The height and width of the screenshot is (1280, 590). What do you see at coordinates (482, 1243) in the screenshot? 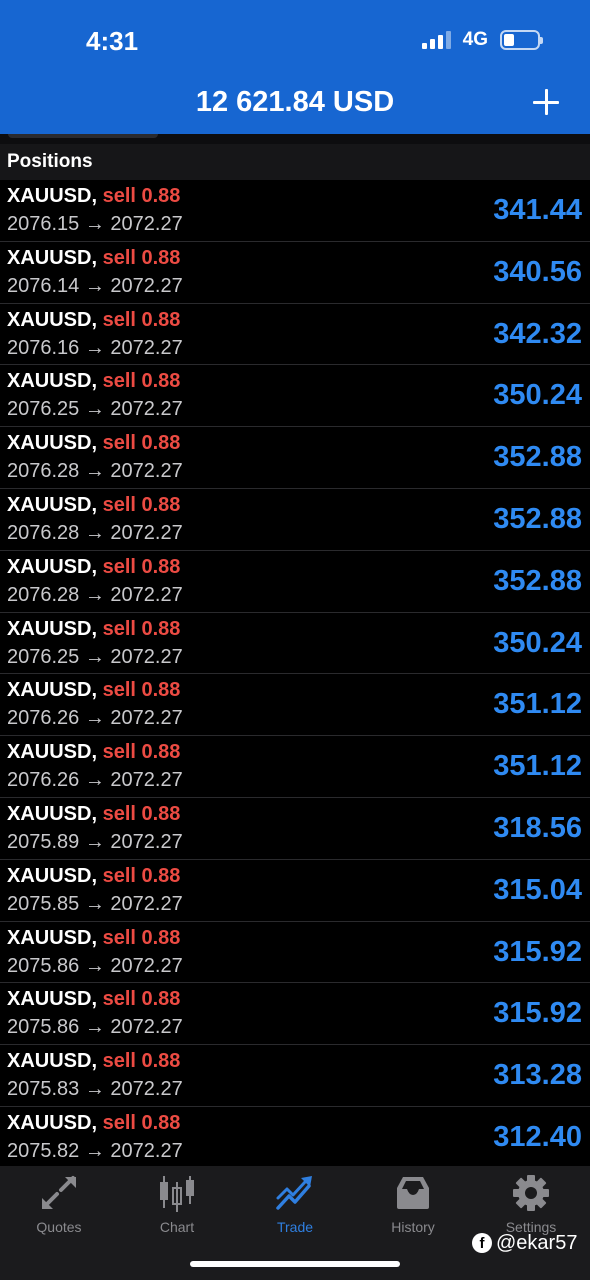
I see `facebook-icon: f` at bounding box center [482, 1243].